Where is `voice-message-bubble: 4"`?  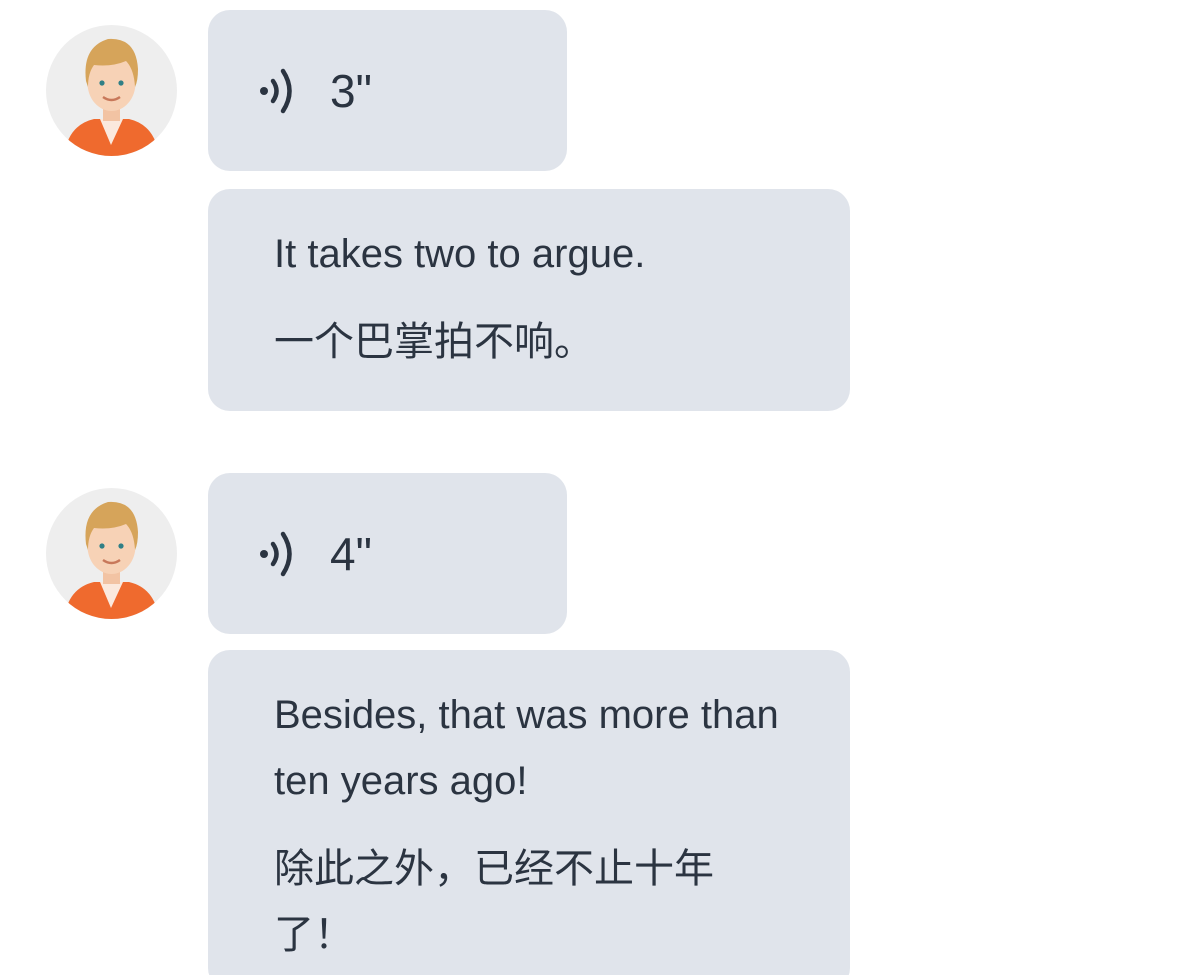
voice-message-bubble: 4" is located at coordinates (387, 553).